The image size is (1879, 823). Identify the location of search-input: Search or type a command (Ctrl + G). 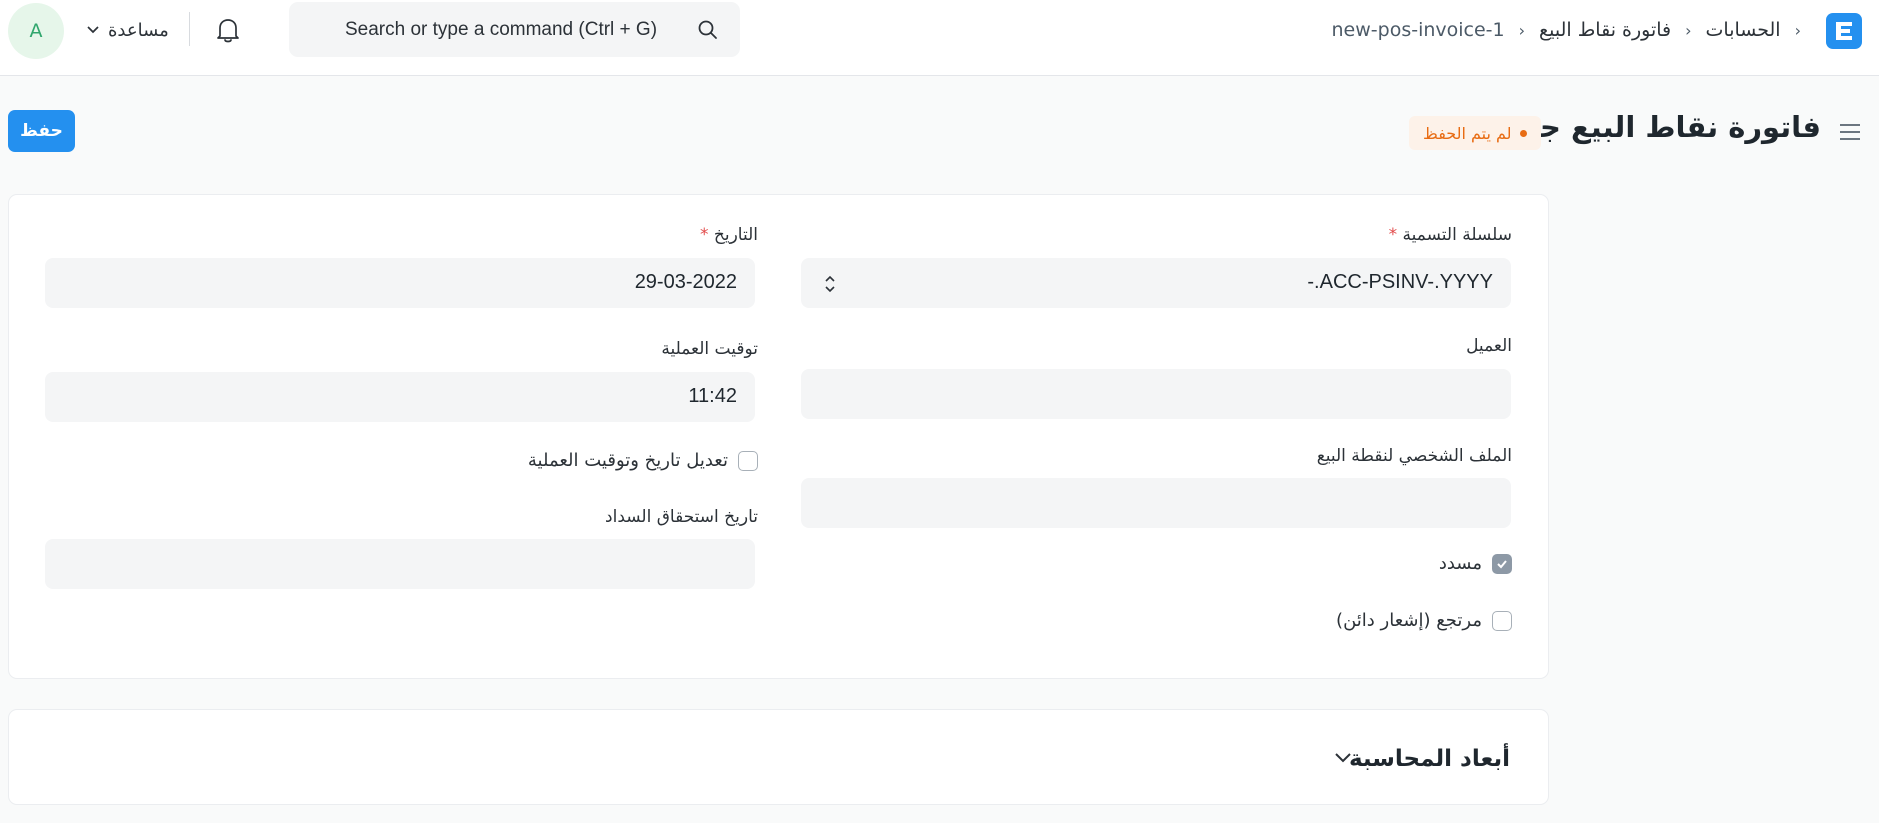
(501, 30).